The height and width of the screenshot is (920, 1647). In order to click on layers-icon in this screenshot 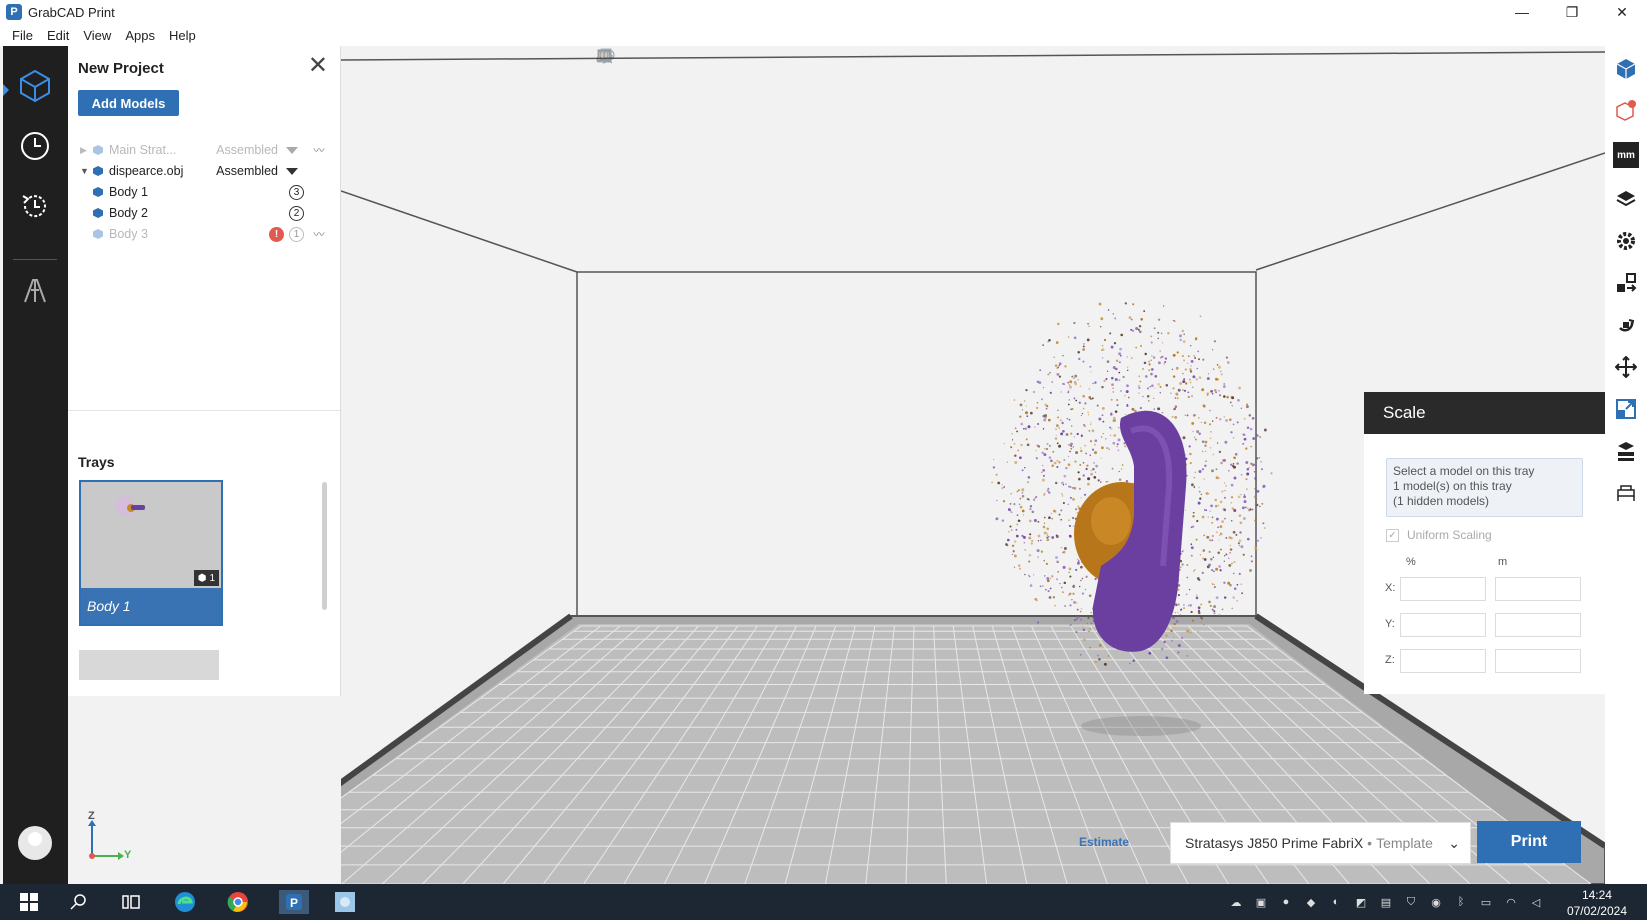, I will do `click(1626, 199)`.